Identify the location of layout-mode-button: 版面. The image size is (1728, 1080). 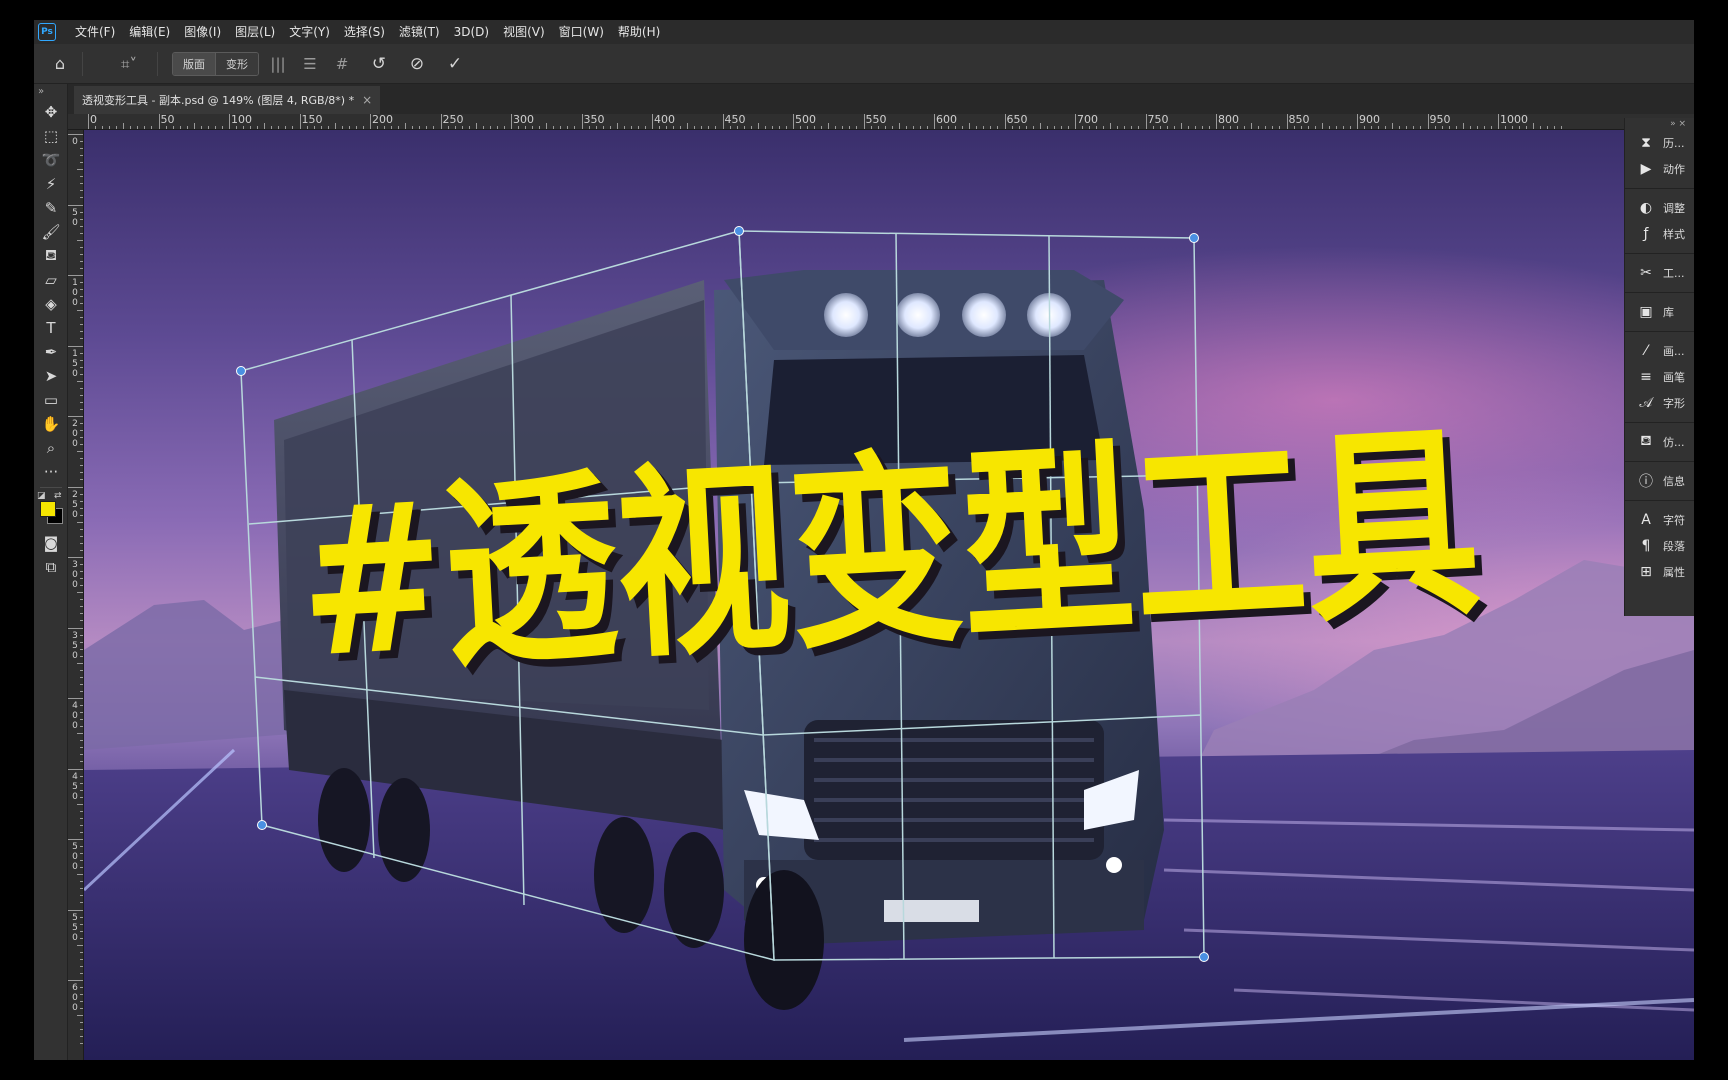
(194, 63).